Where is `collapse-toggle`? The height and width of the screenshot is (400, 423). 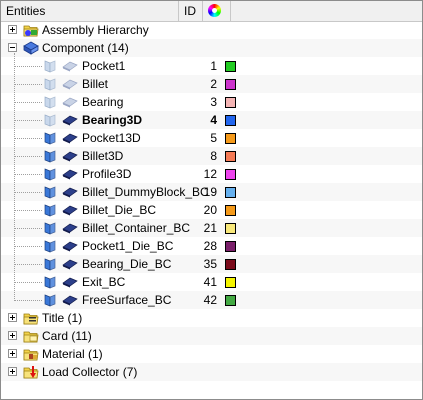 collapse-toggle is located at coordinates (12, 47).